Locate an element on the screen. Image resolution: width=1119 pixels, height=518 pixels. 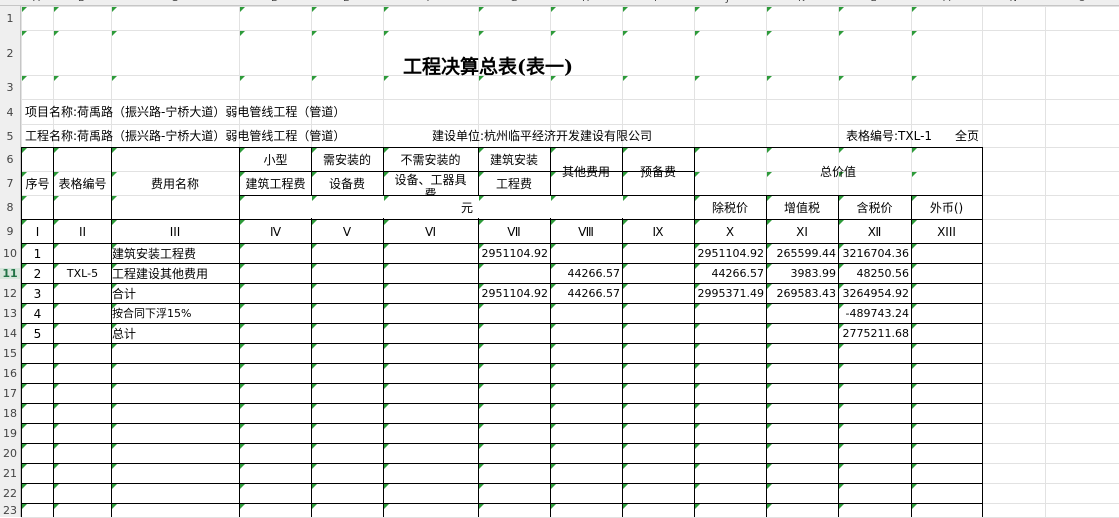
row-number-23: 23 is located at coordinates (10, 510).